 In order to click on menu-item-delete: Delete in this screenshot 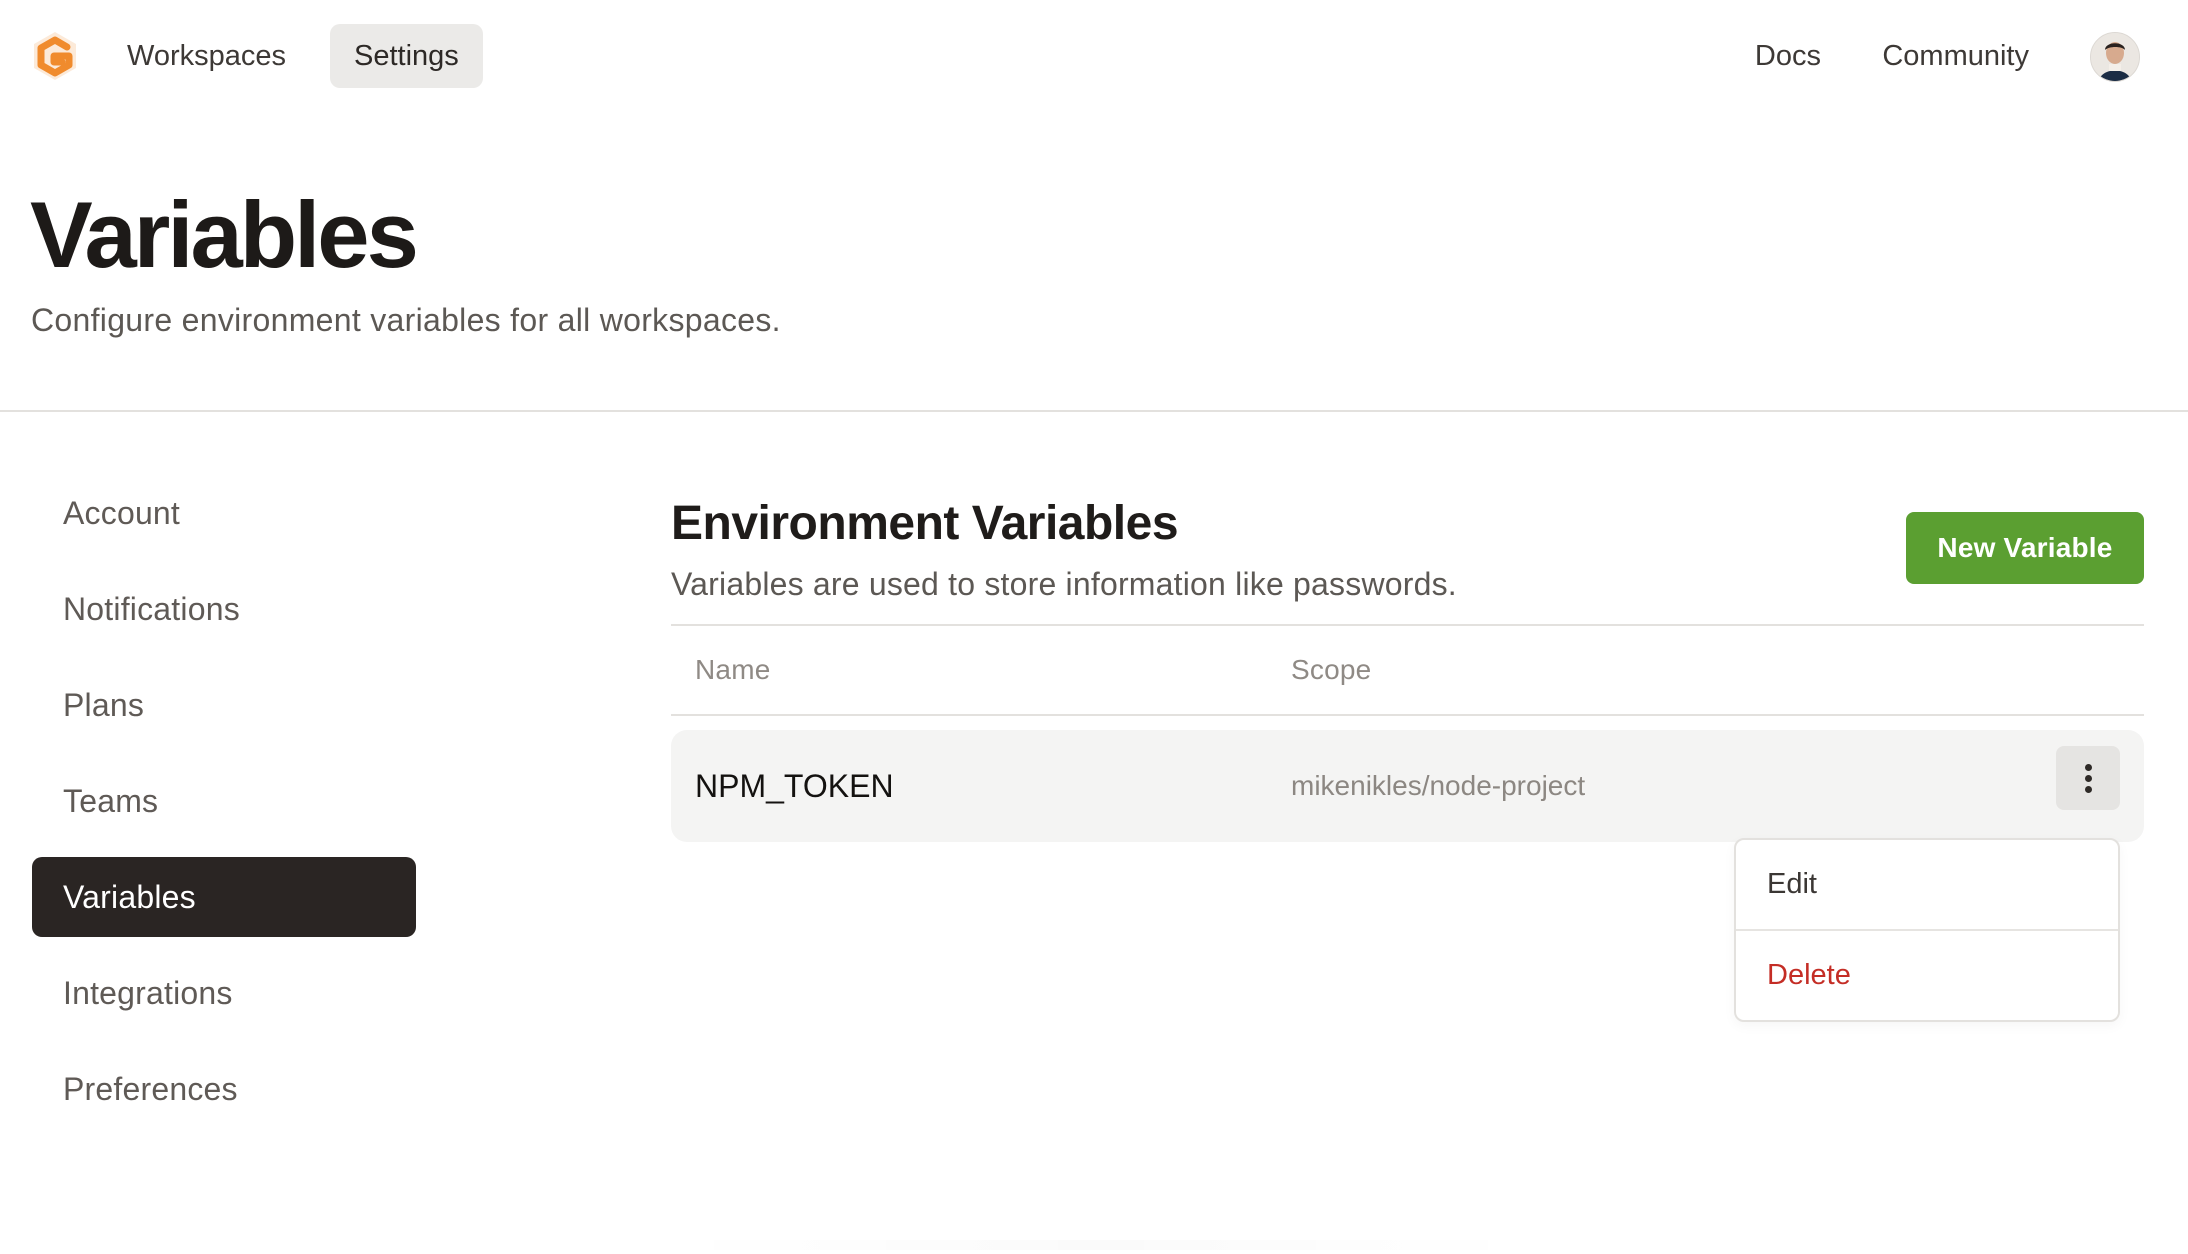, I will do `click(1927, 974)`.